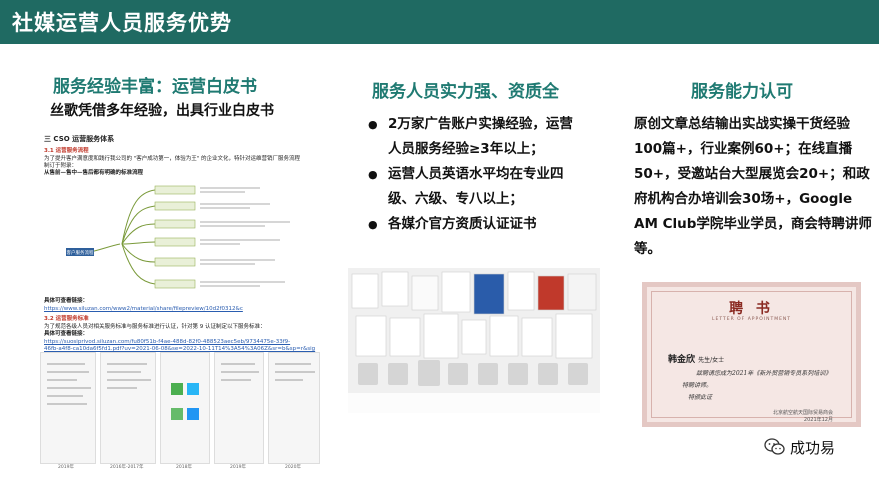 The image size is (879, 485). Describe the element at coordinates (697, 385) in the screenshot. I see `certificate-text: 特聘讲师。` at that location.